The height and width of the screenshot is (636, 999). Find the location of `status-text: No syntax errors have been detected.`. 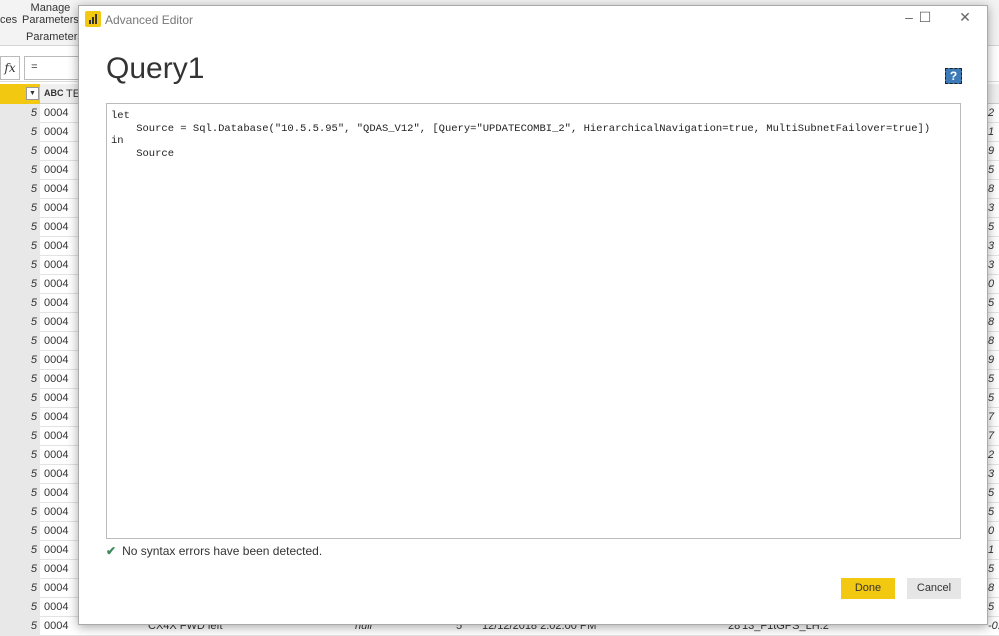

status-text: No syntax errors have been detected. is located at coordinates (222, 551).